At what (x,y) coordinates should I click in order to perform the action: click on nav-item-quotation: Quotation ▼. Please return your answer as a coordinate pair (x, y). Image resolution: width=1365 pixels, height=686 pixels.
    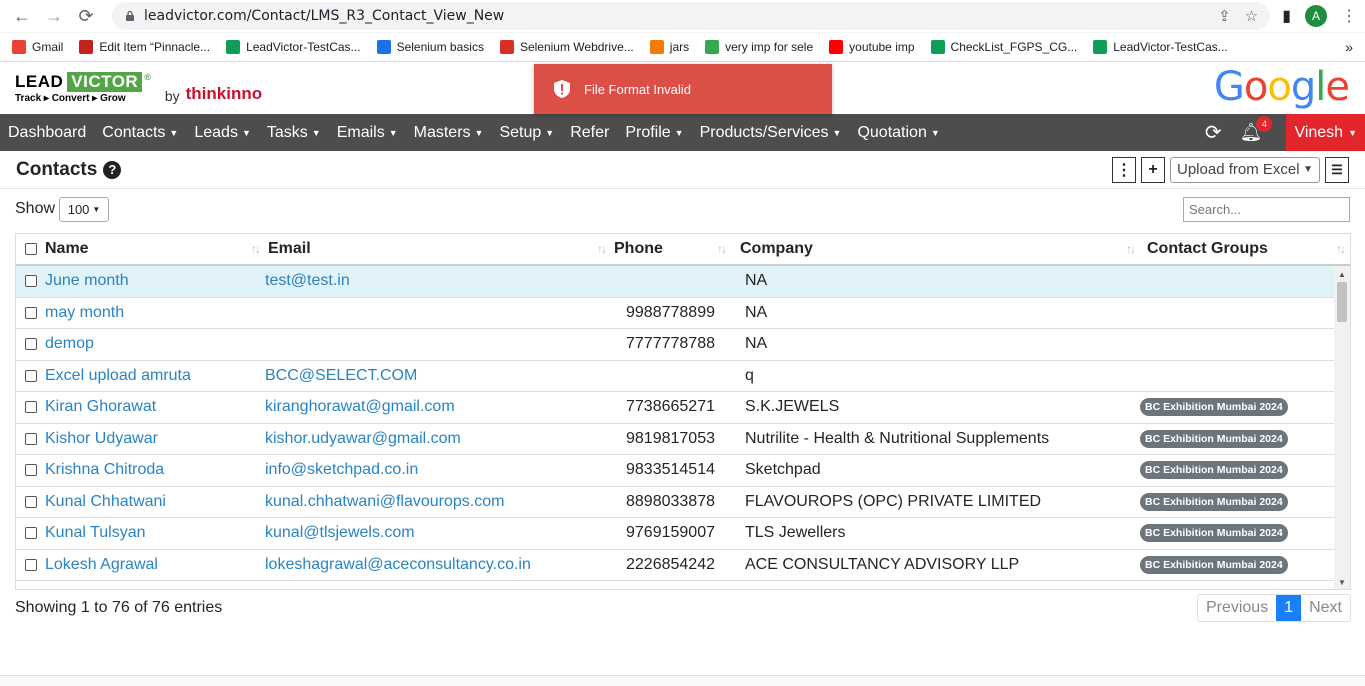
    Looking at the image, I should click on (898, 133).